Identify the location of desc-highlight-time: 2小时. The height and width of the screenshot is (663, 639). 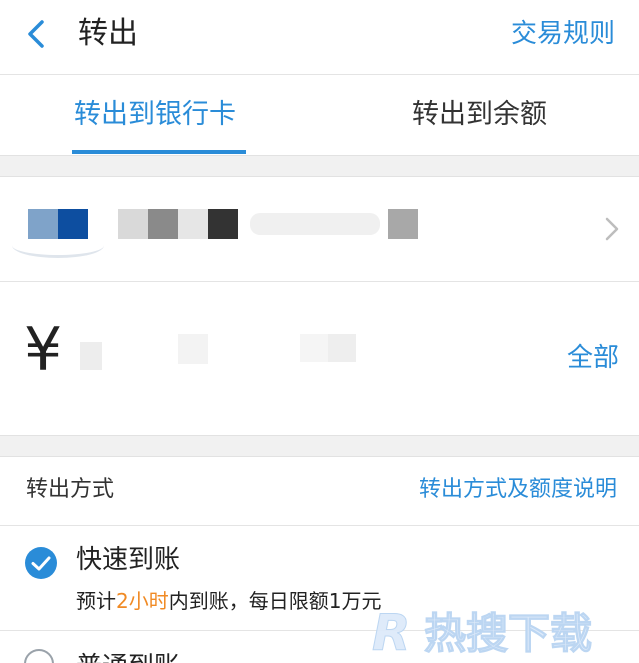
(142, 601).